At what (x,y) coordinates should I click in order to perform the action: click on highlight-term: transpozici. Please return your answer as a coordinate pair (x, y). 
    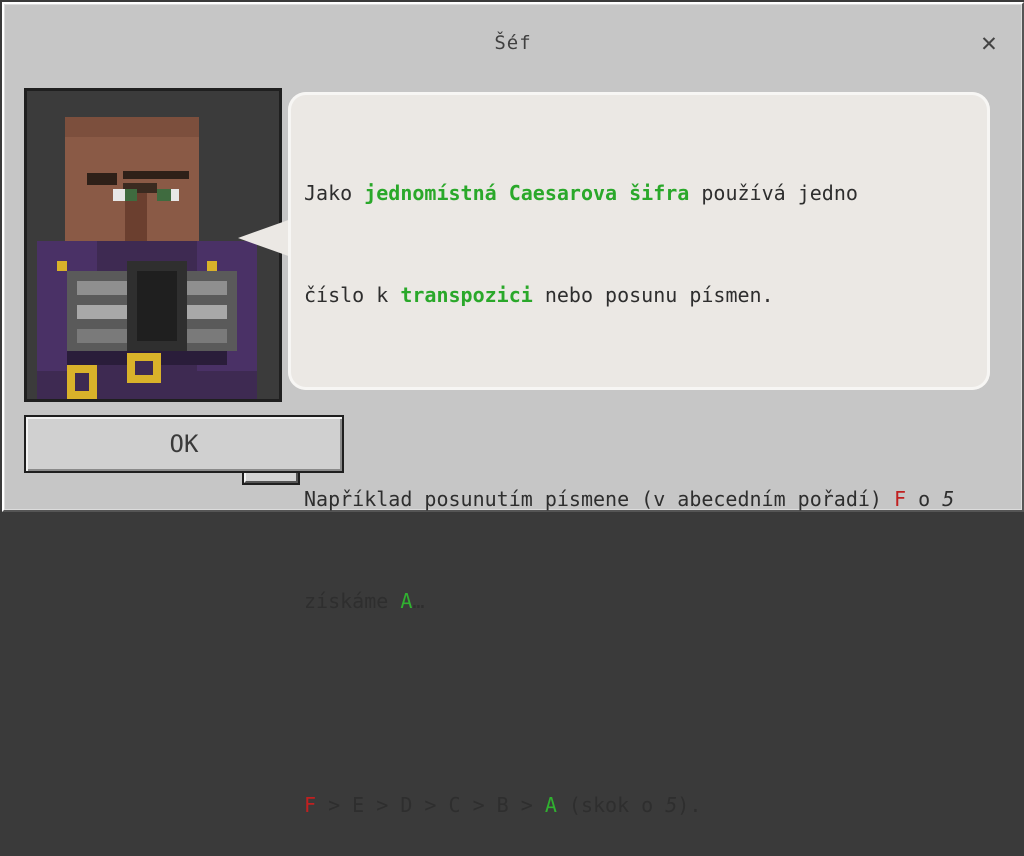
    Looking at the image, I should click on (466, 295).